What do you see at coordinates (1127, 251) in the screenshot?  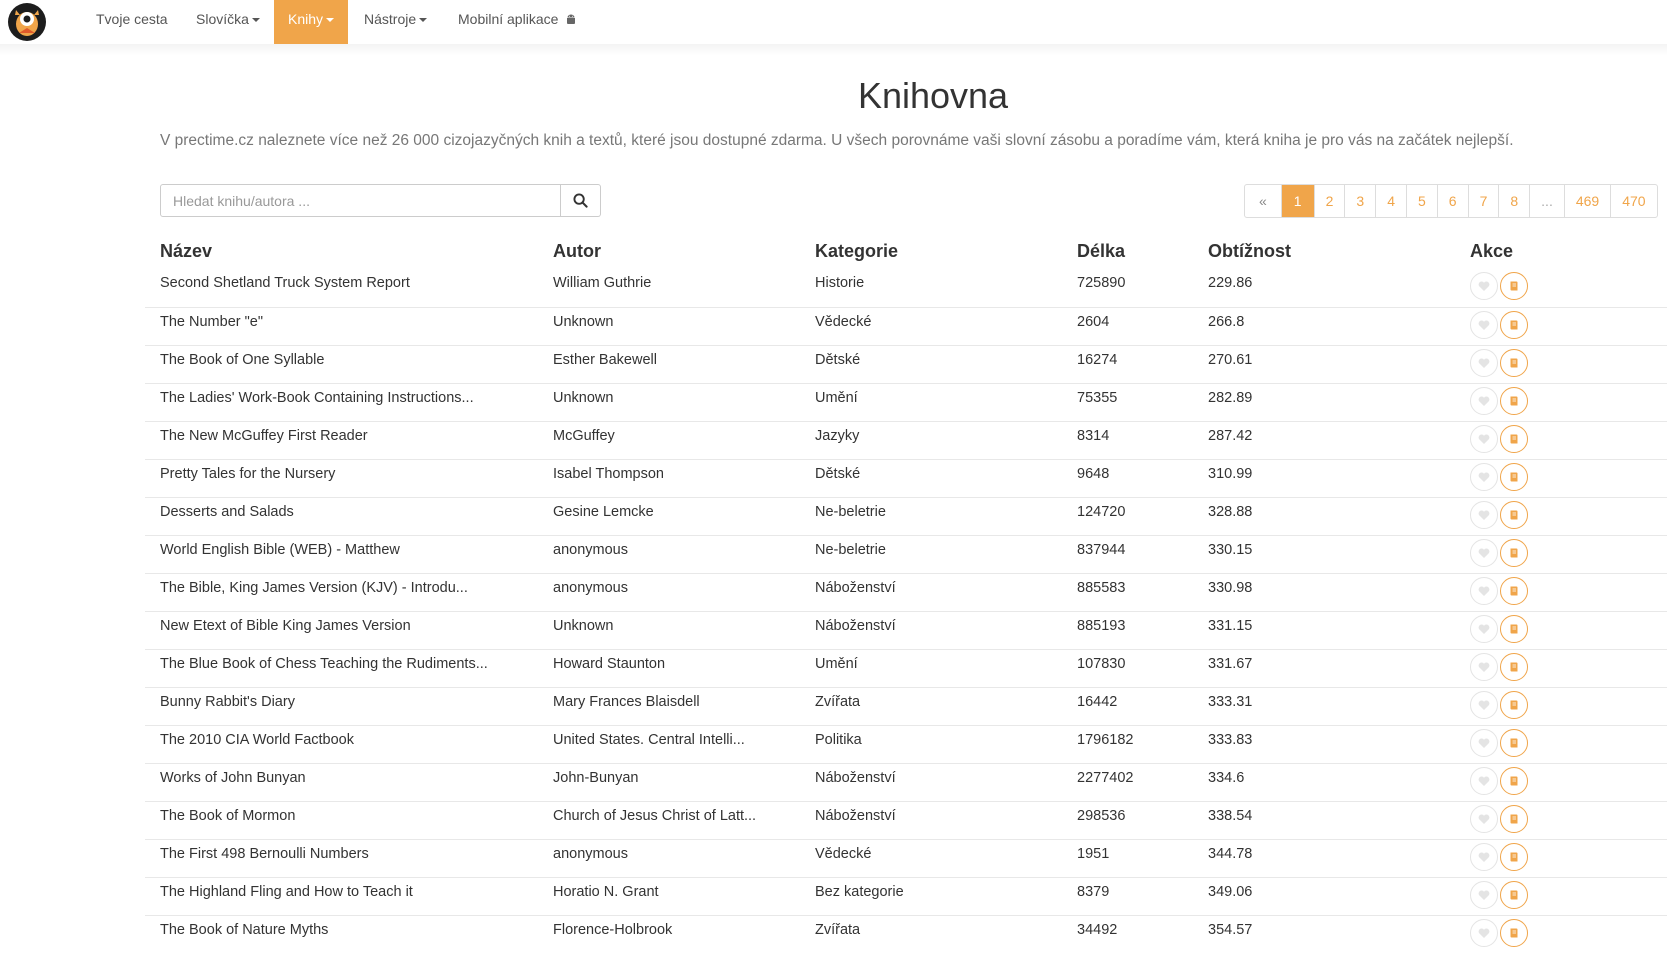 I see `column-header-delka: Délka` at bounding box center [1127, 251].